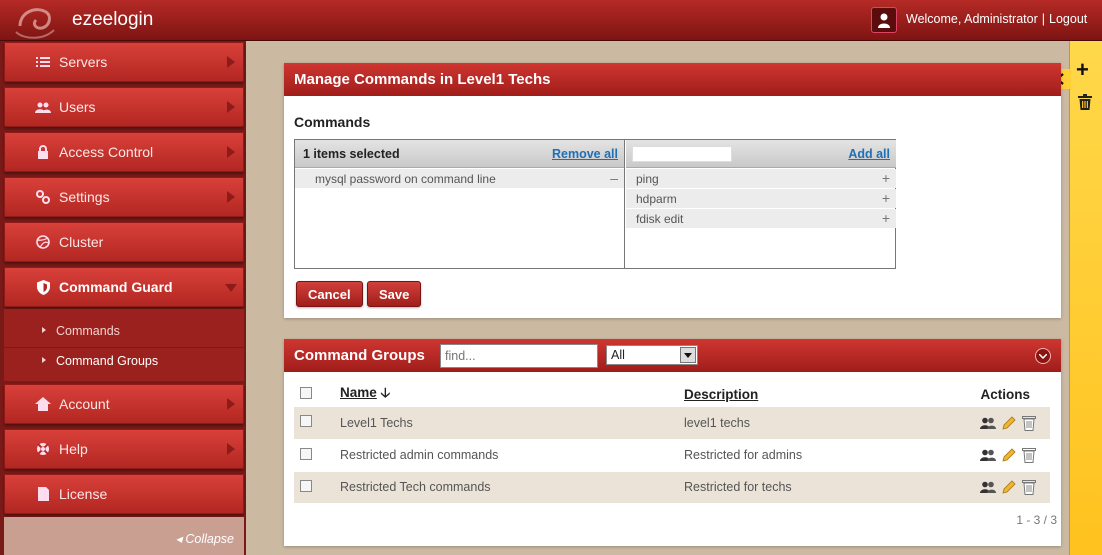 Image resolution: width=1102 pixels, height=555 pixels. Describe the element at coordinates (459, 154) in the screenshot. I see `selected-list-header: 1 items selected Remove all` at that location.